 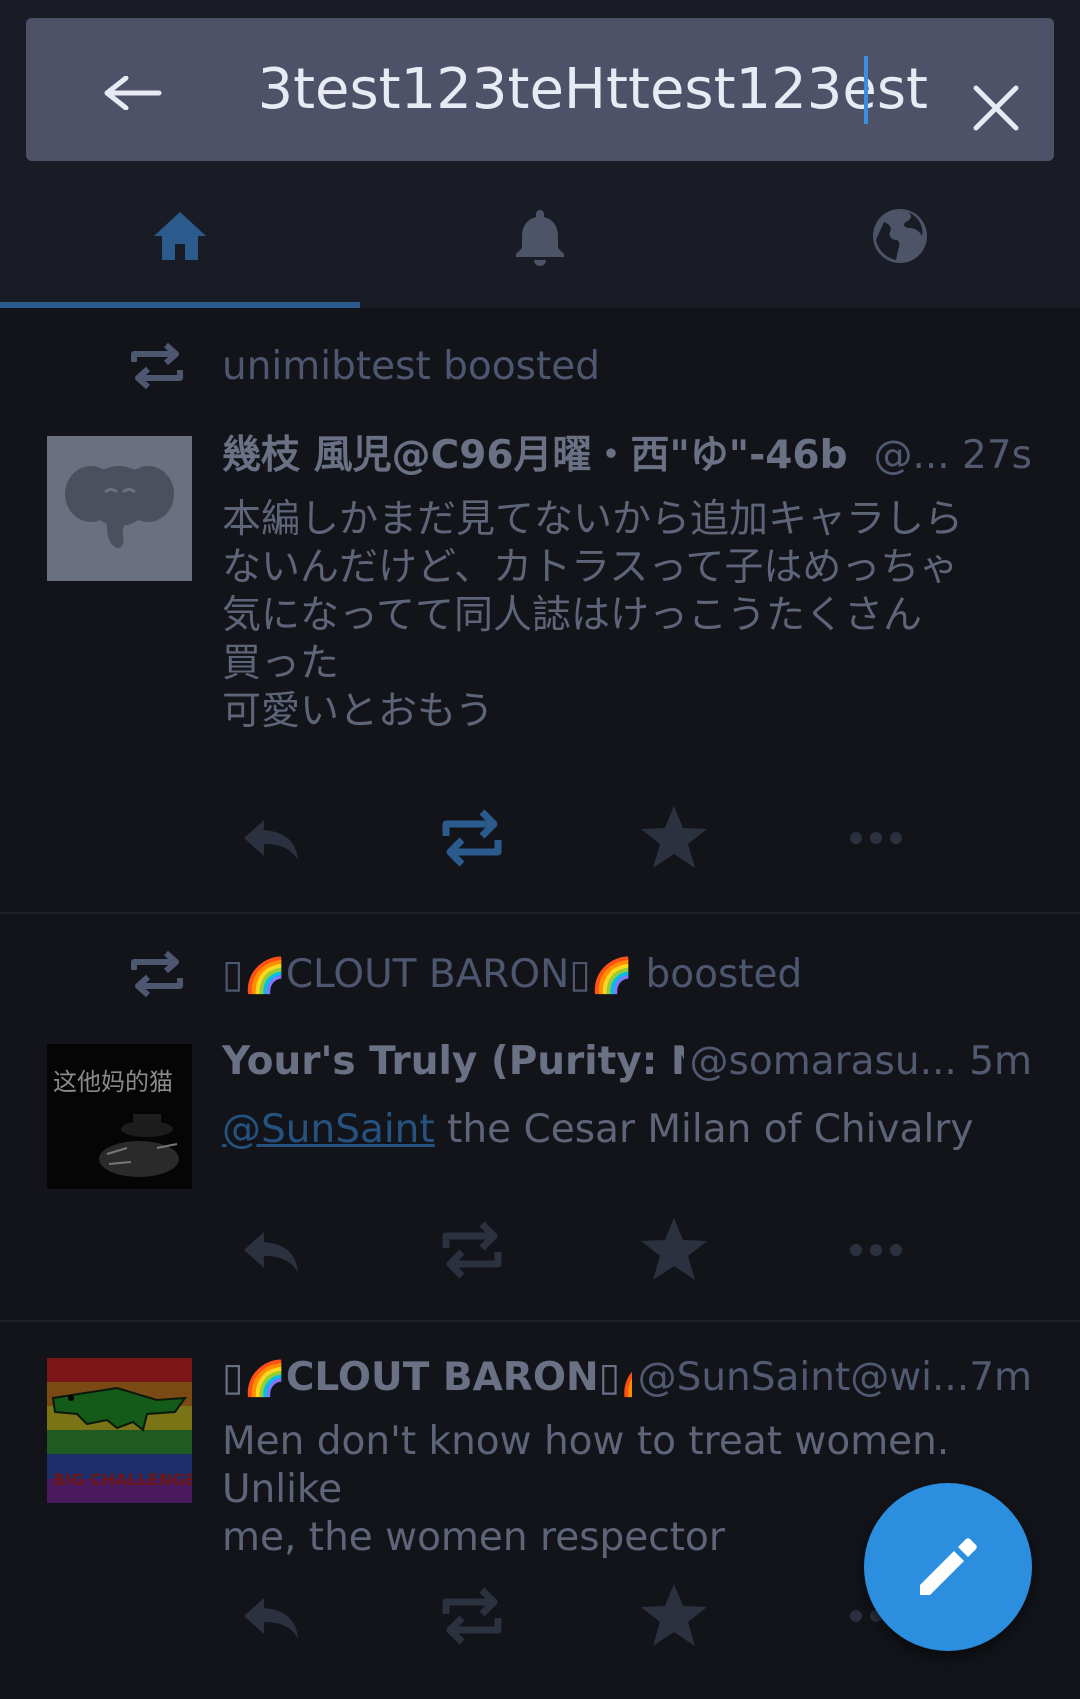 I want to click on post-header: 幾枝 風児@C96月曜・西"ゆ"-46b @... 27s, so click(x=627, y=456).